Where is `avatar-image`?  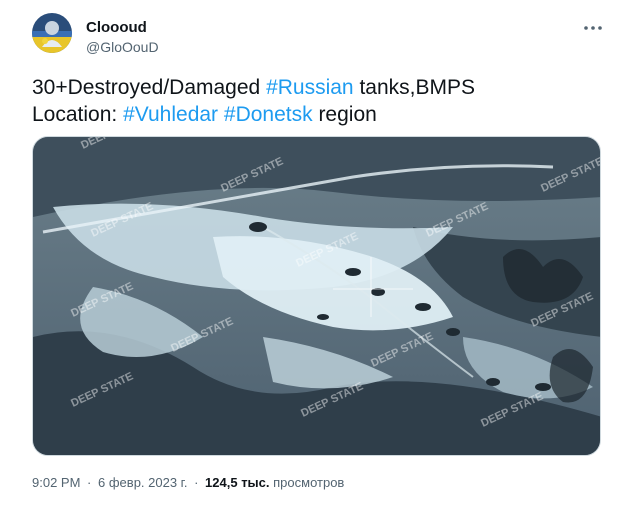 avatar-image is located at coordinates (52, 33).